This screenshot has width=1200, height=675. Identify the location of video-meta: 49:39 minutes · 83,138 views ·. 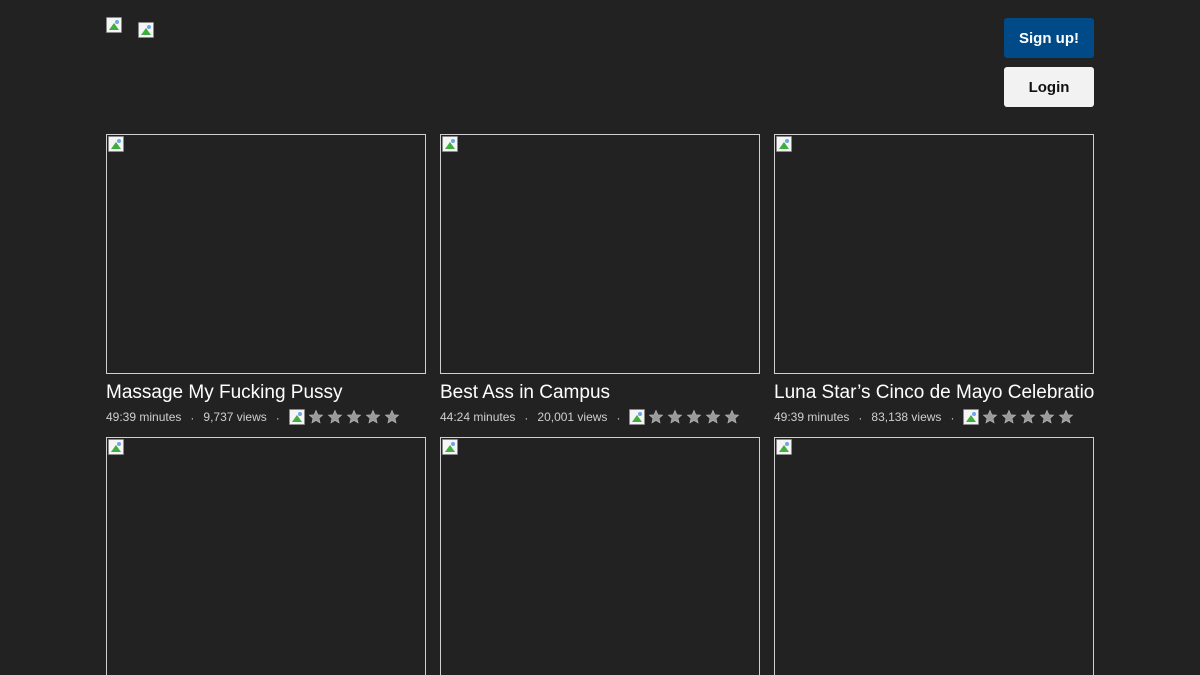
(934, 417).